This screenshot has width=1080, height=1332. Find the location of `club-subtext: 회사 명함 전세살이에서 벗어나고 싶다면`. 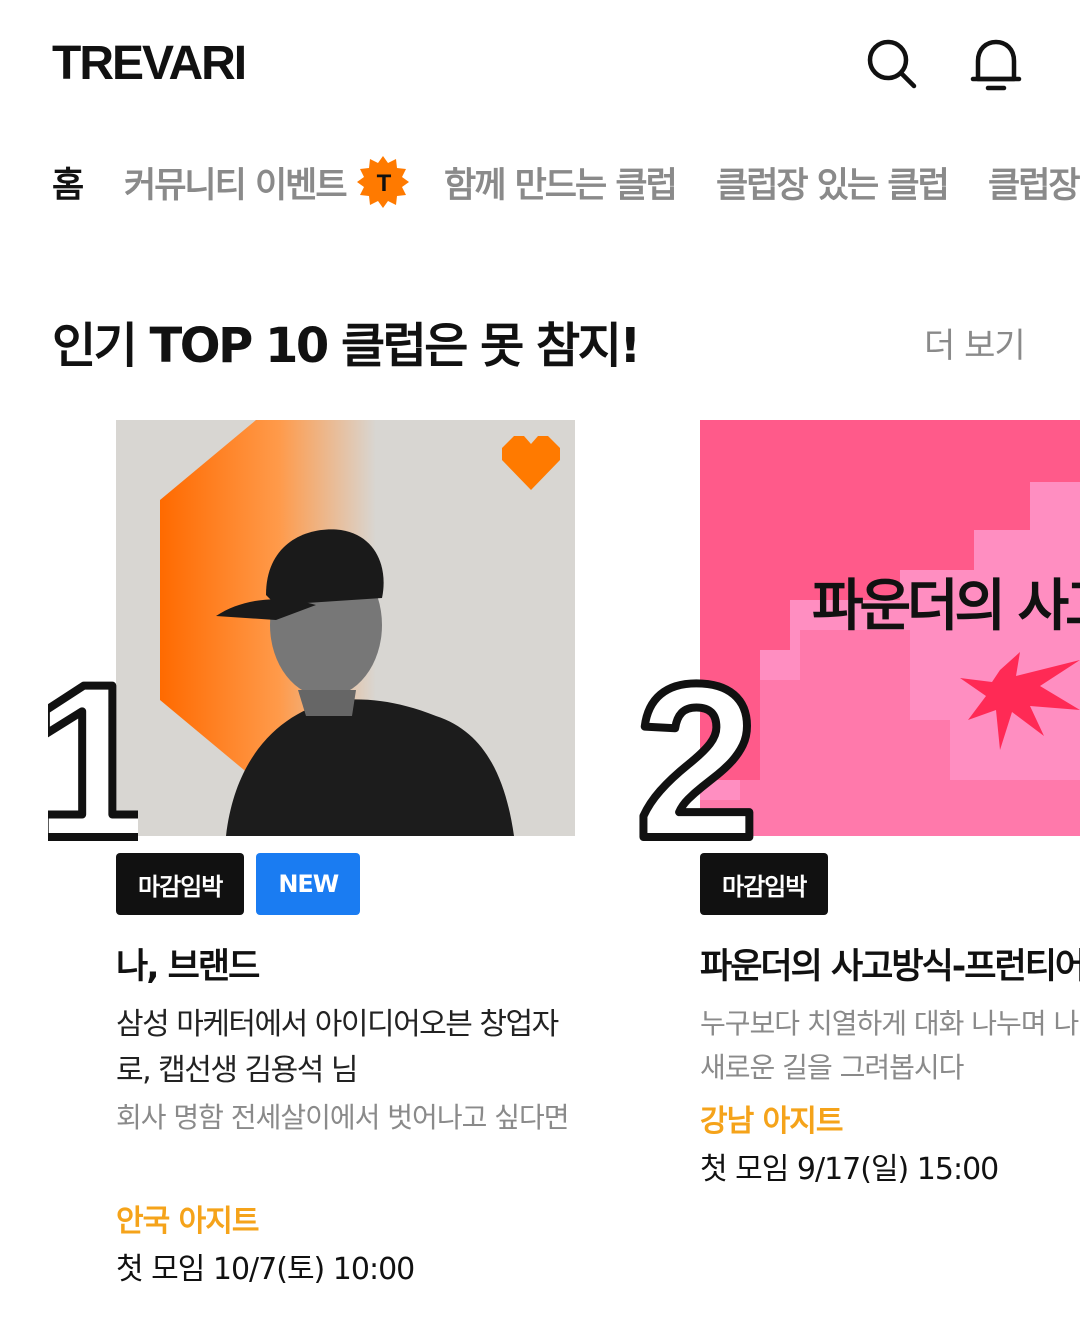

club-subtext: 회사 명함 전세살이에서 벗어나고 싶다면 is located at coordinates (343, 1117).